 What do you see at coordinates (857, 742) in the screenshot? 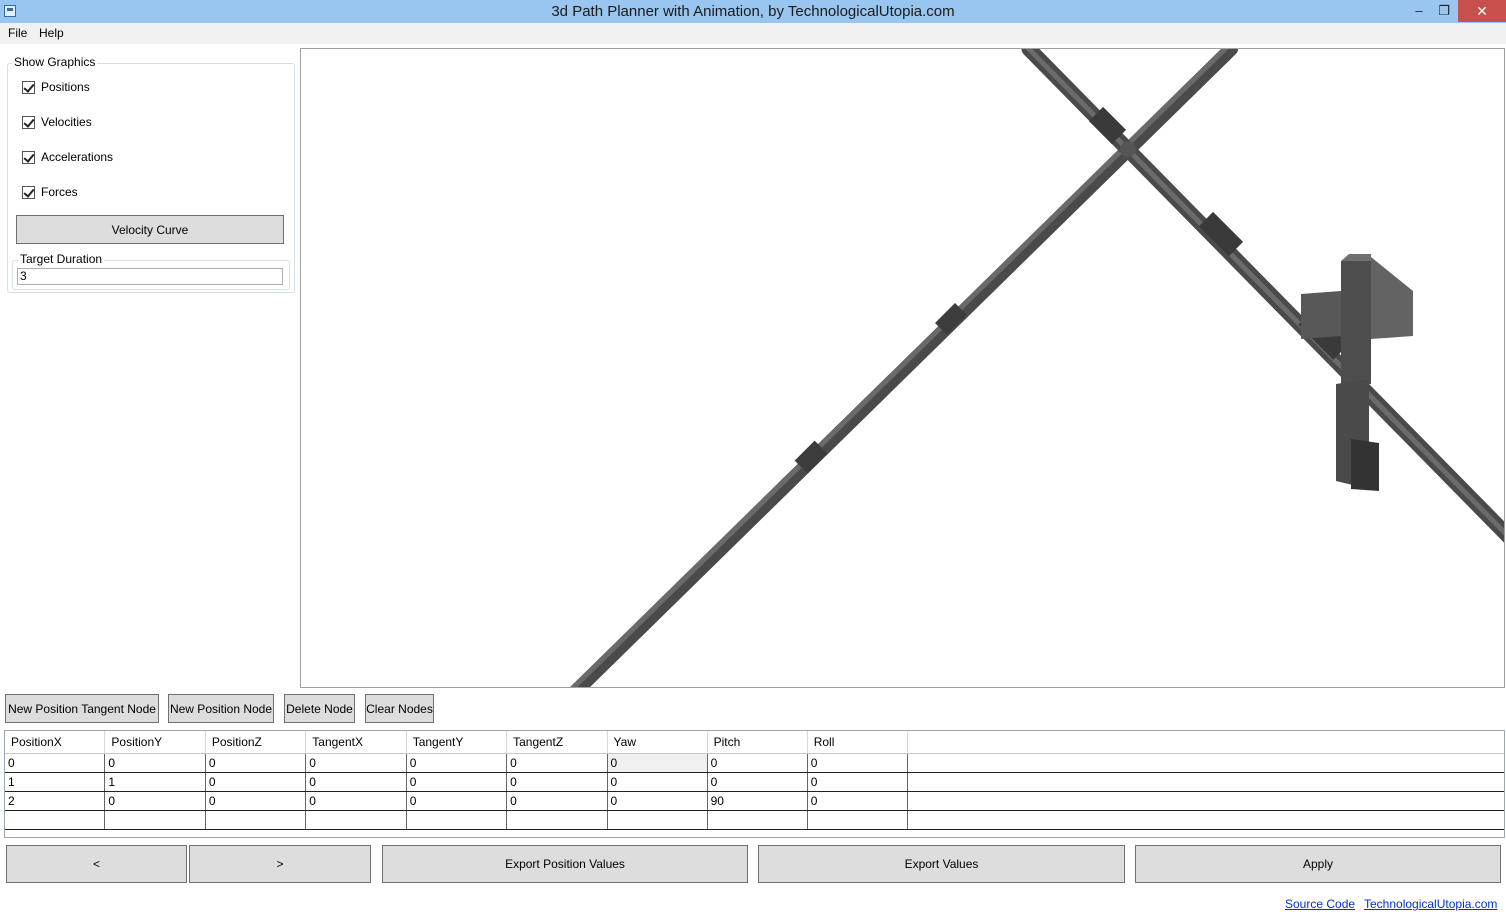
I see `column-header: Roll` at bounding box center [857, 742].